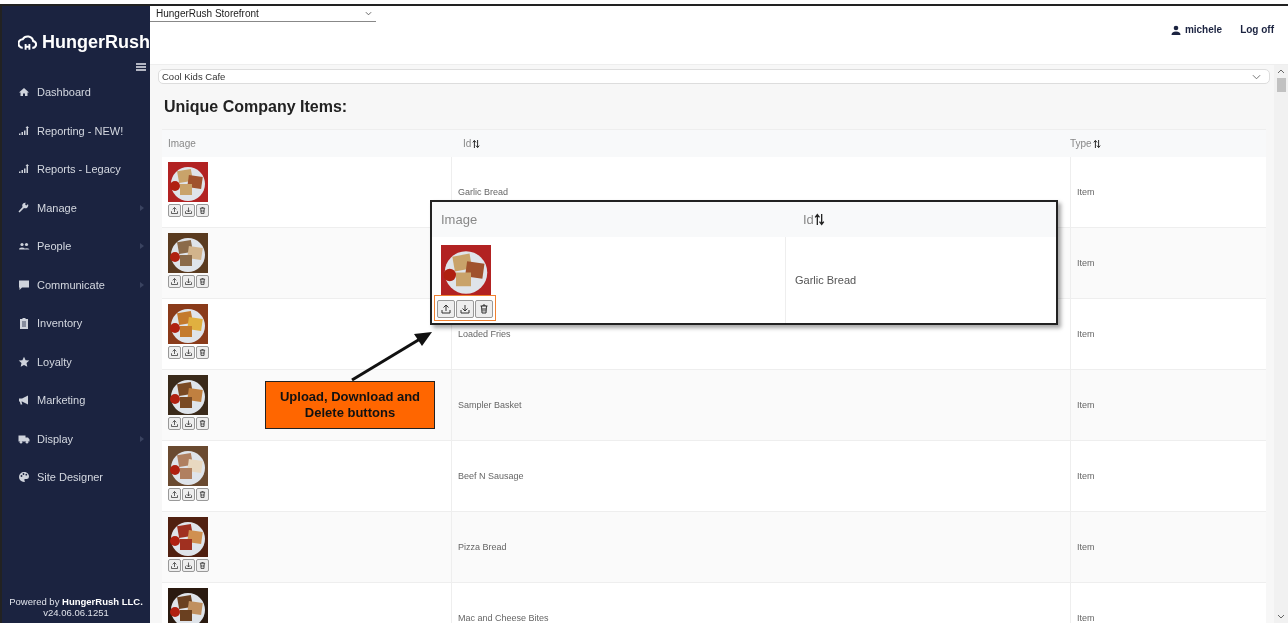  I want to click on nav-item: Marketing, so click(76, 400).